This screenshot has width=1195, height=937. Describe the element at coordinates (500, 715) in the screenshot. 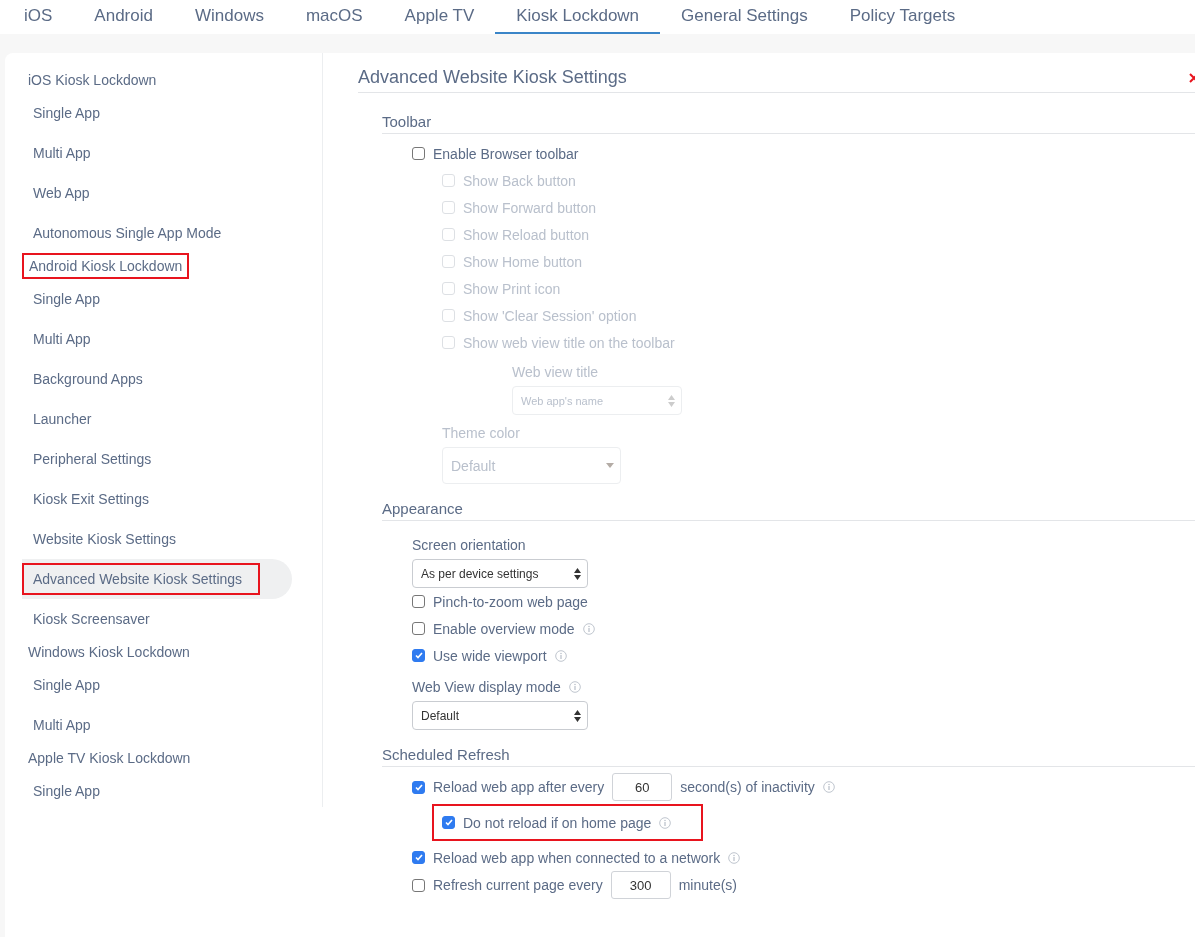

I see `select-field: Default` at that location.